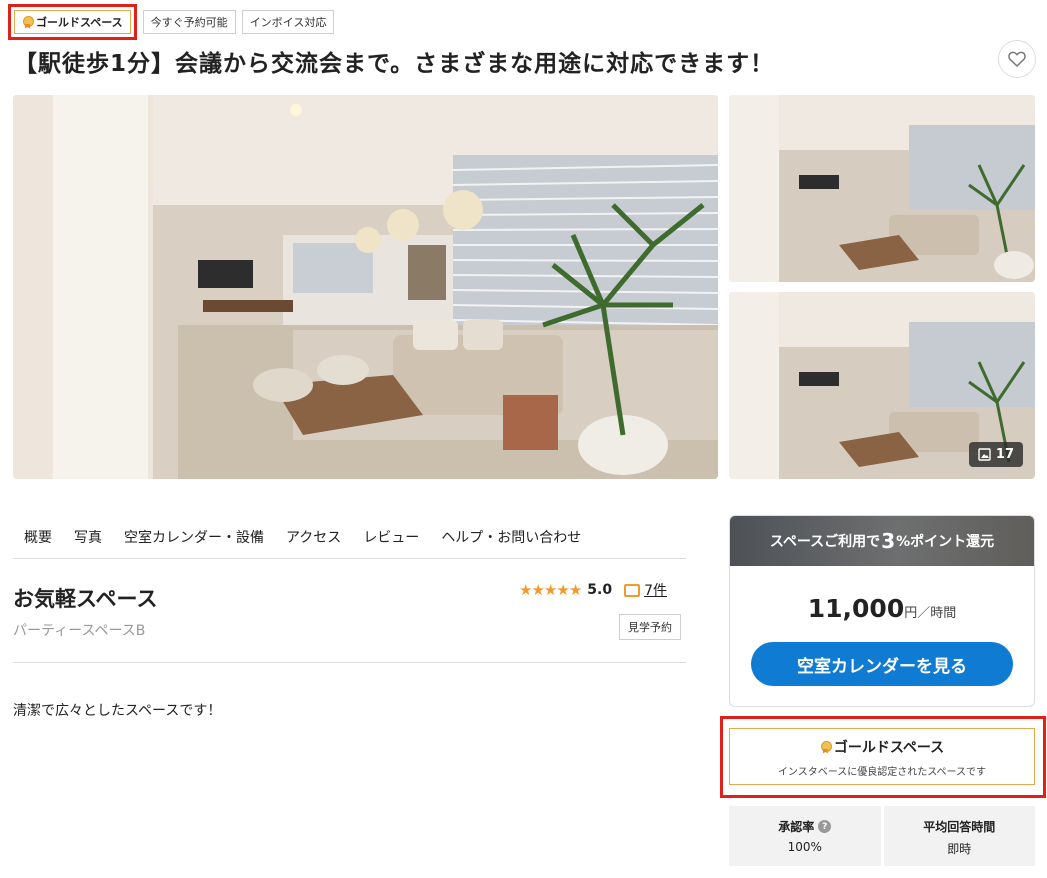 This screenshot has width=1047, height=878. I want to click on gold-space-info-subtitle: インスタベースに優良認定されたスペースです, so click(882, 772).